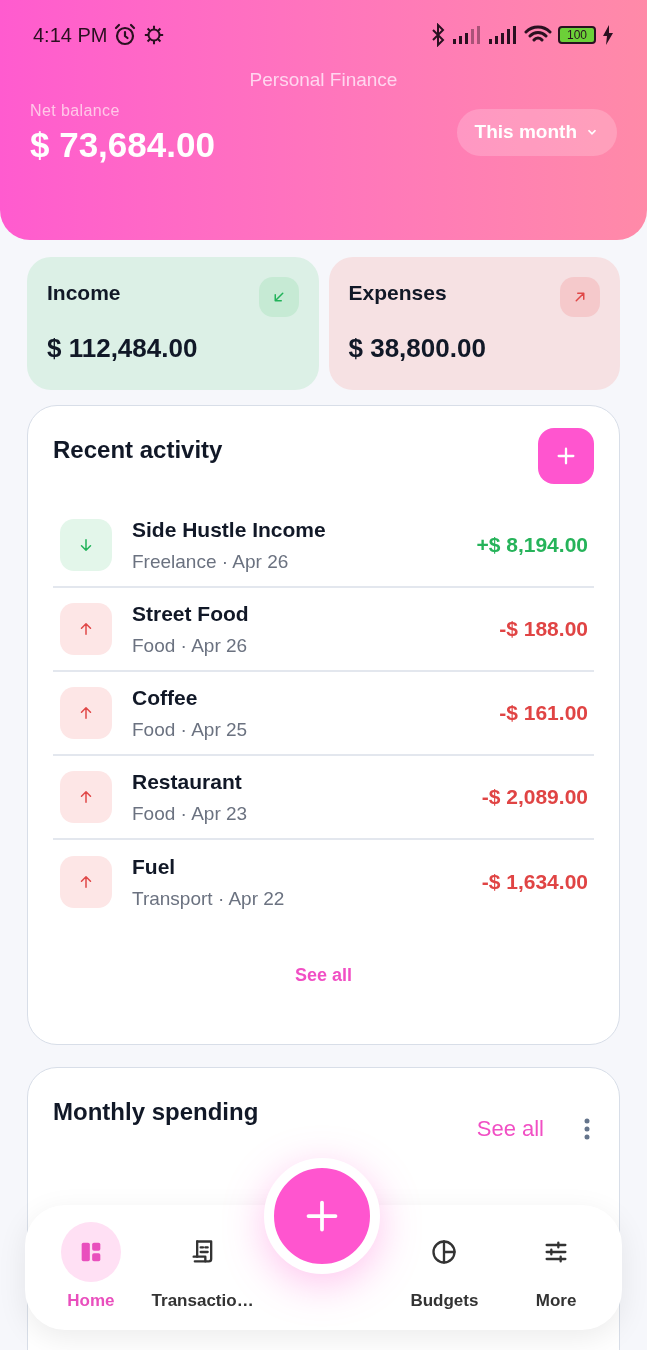 The width and height of the screenshot is (647, 1350). What do you see at coordinates (190, 813) in the screenshot?
I see `transaction-meta: Food · Apr 23` at bounding box center [190, 813].